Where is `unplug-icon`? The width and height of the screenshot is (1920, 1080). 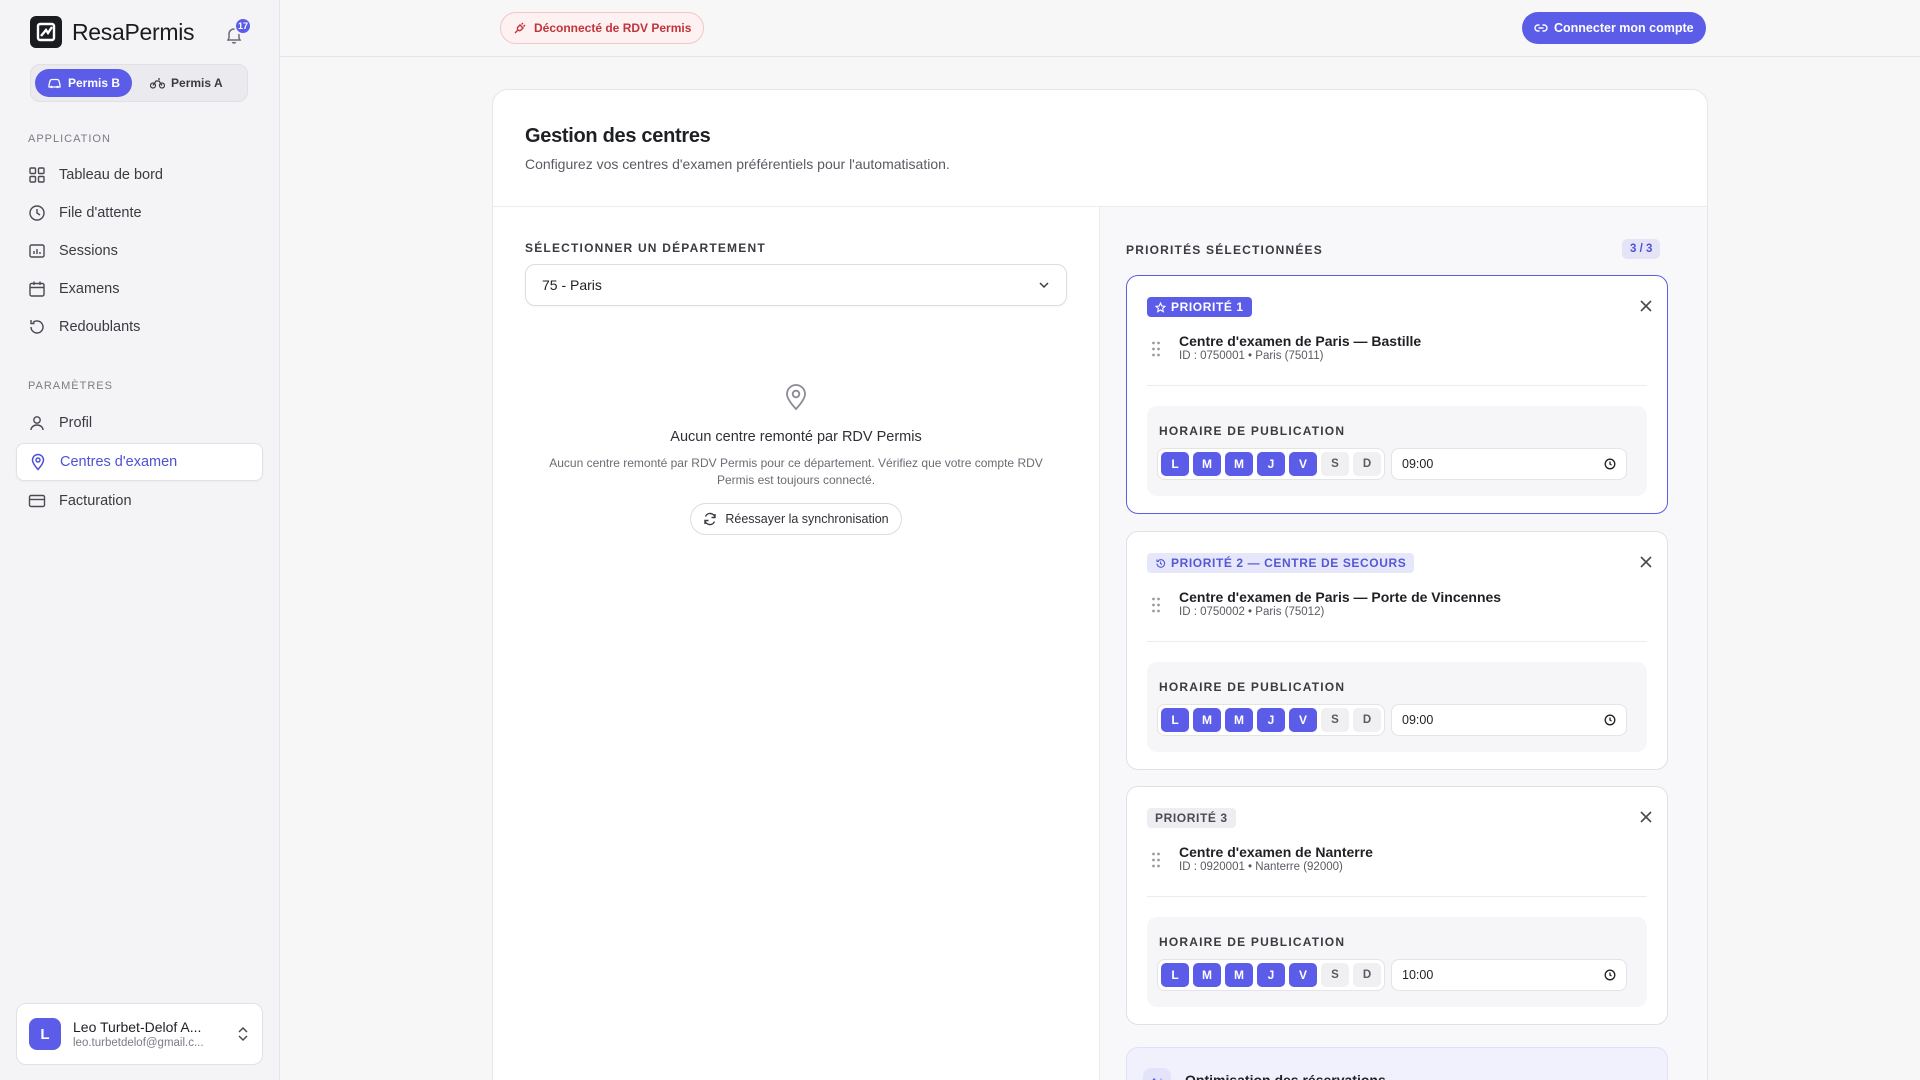
unplug-icon is located at coordinates (520, 27).